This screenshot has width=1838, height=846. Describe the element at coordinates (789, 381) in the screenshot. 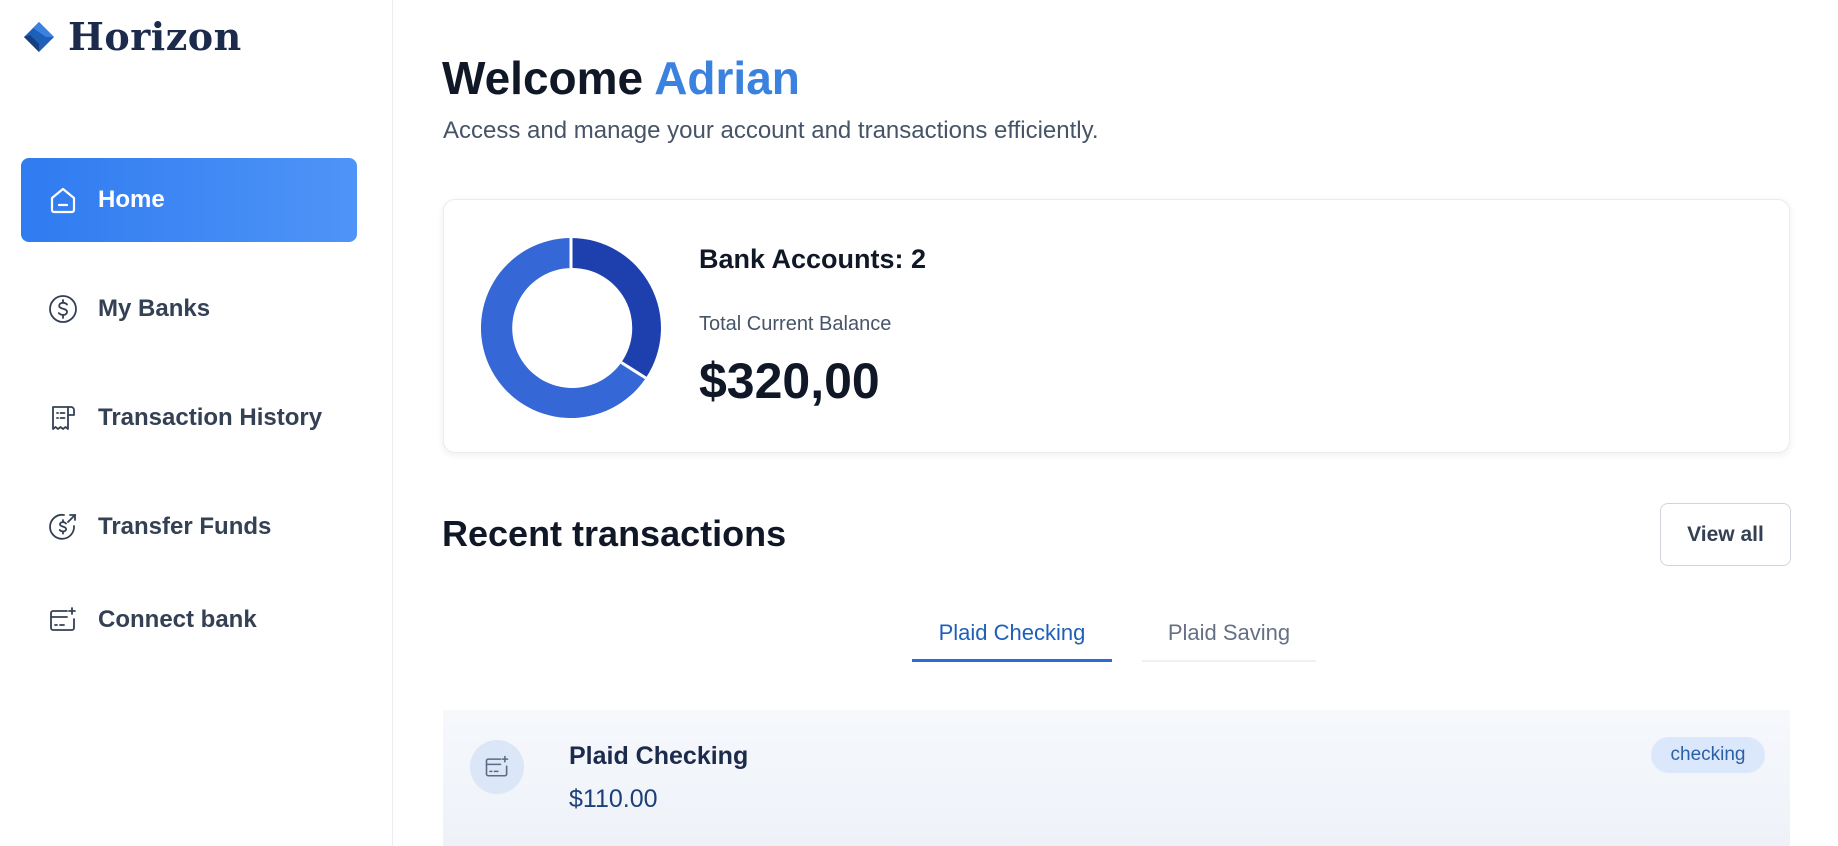

I see `total-balance-value: $320,00` at that location.